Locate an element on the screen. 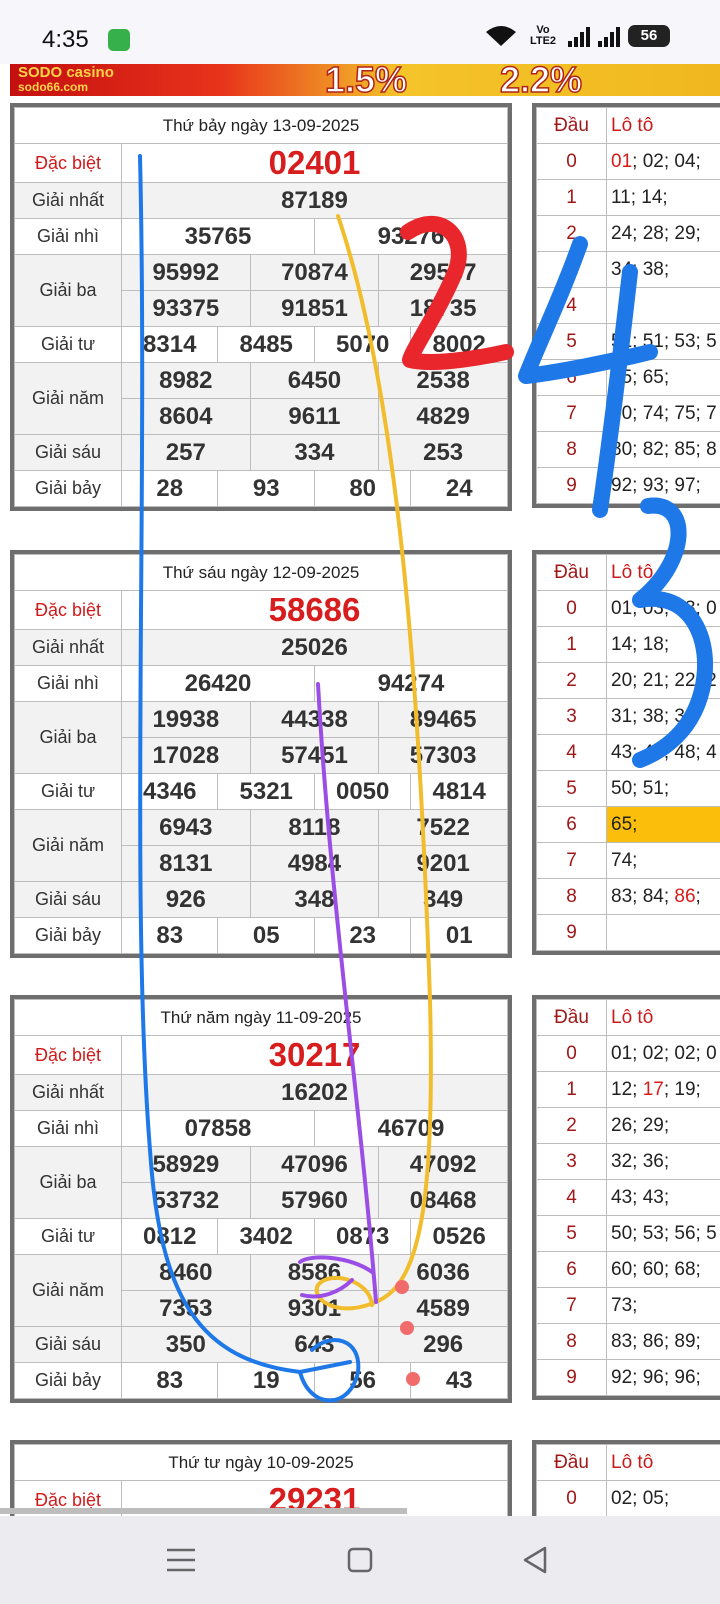 Image resolution: width=720 pixels, height=1604 pixels. third-prize-value: 47092 is located at coordinates (443, 1164).